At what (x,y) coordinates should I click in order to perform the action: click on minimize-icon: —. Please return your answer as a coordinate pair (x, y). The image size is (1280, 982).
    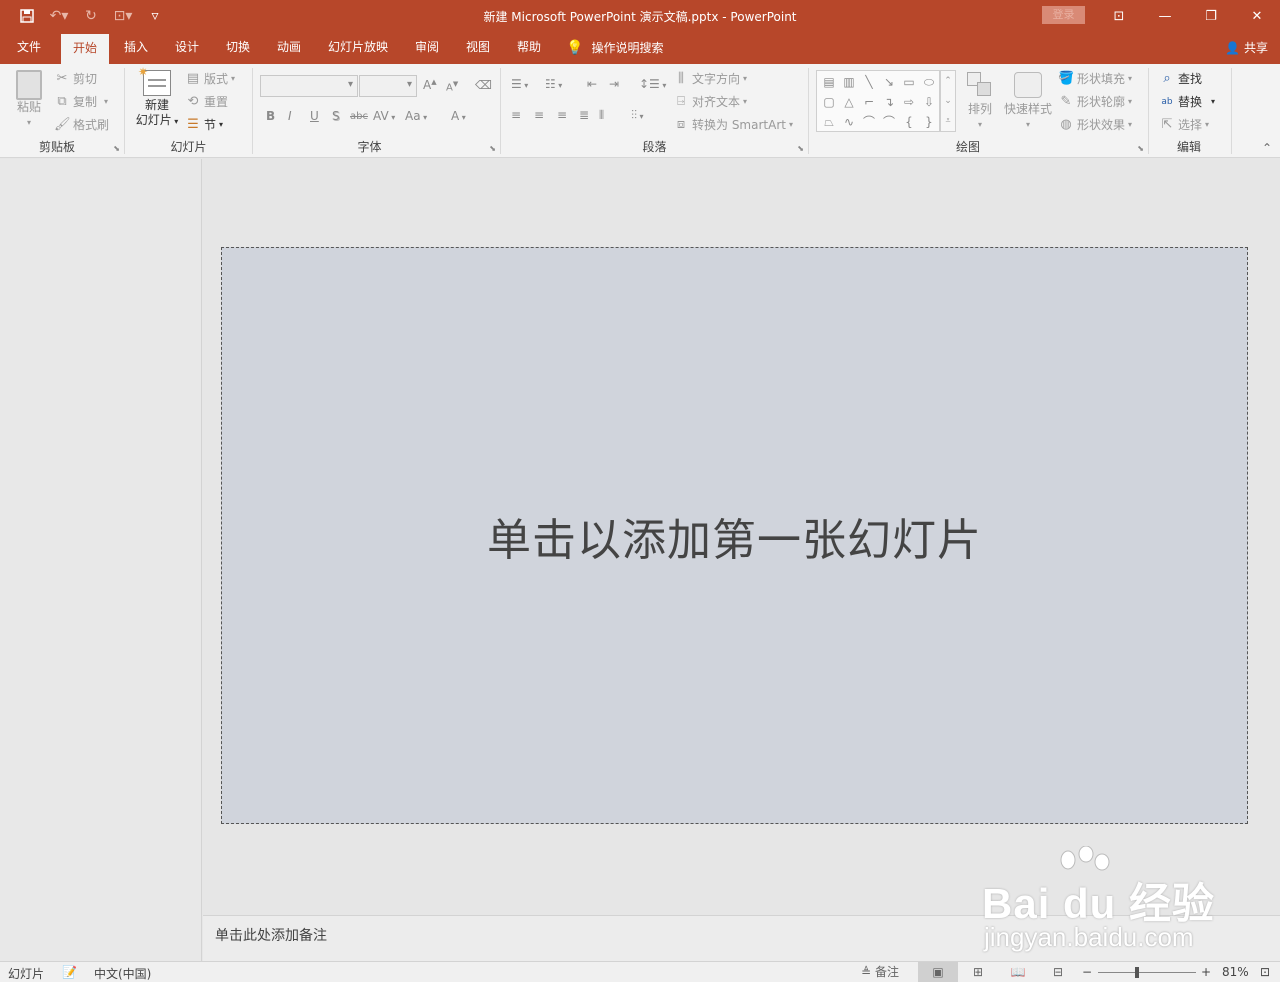
    Looking at the image, I should click on (1165, 16).